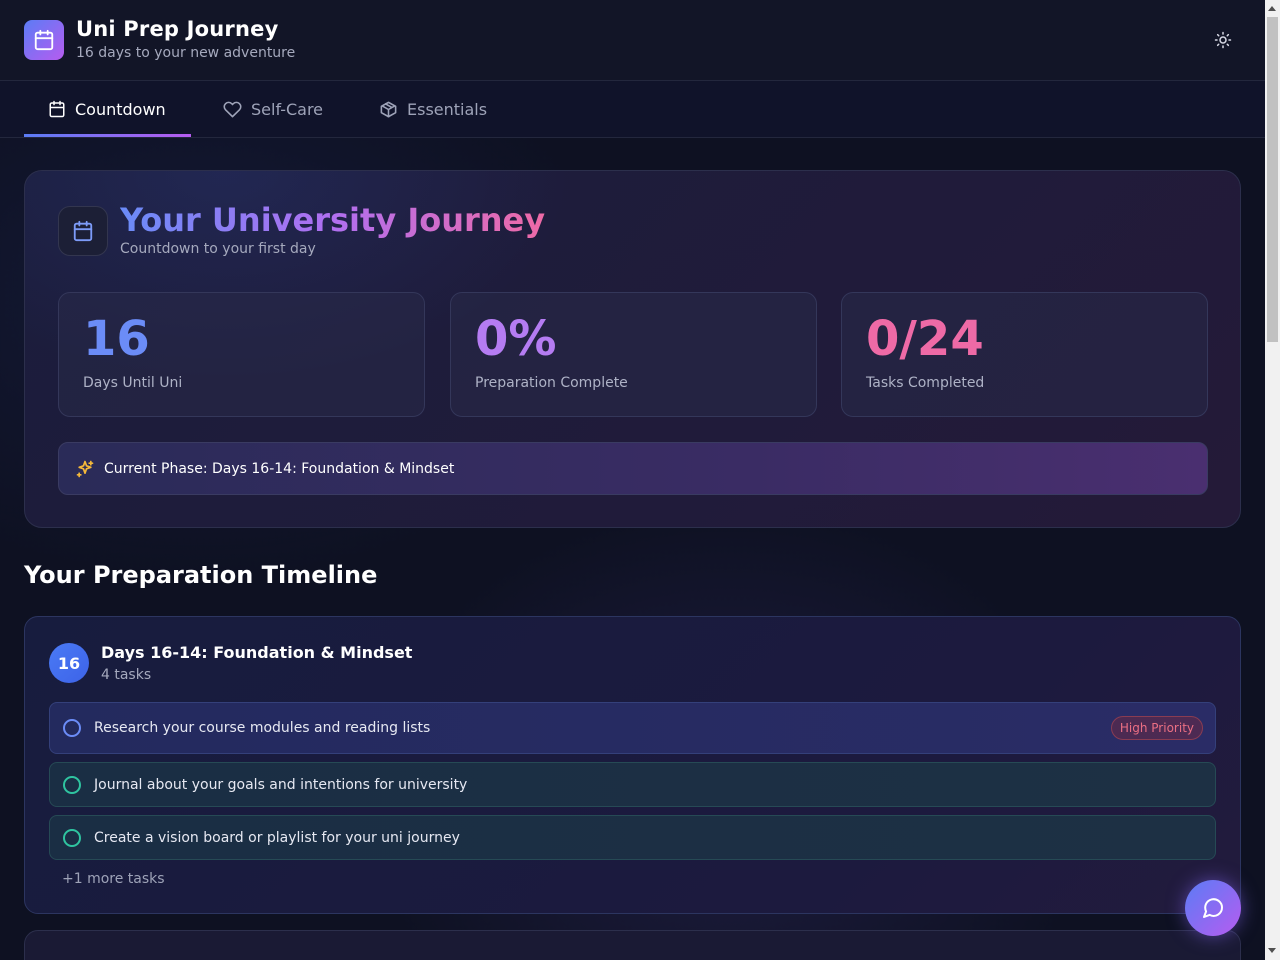  I want to click on stat-label: Days Until Uni, so click(133, 383).